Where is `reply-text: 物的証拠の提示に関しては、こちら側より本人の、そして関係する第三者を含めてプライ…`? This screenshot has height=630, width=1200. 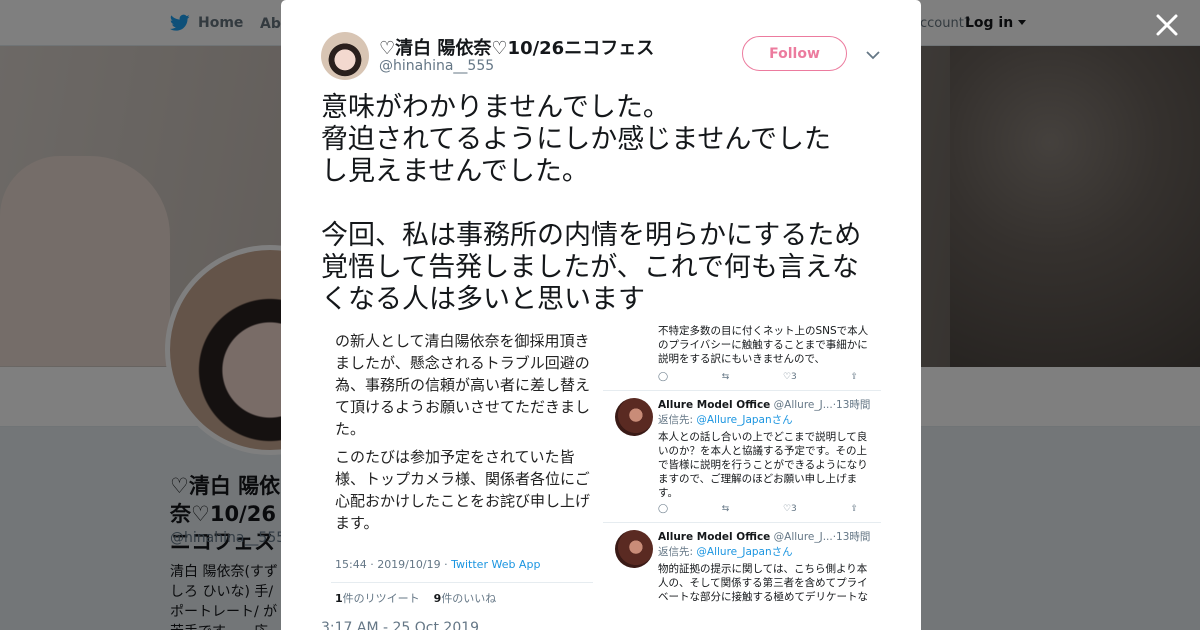
reply-text: 物的証拠の提示に関しては、こちら側より本人の、そして関係する第三者を含めてプライ… is located at coordinates (763, 583).